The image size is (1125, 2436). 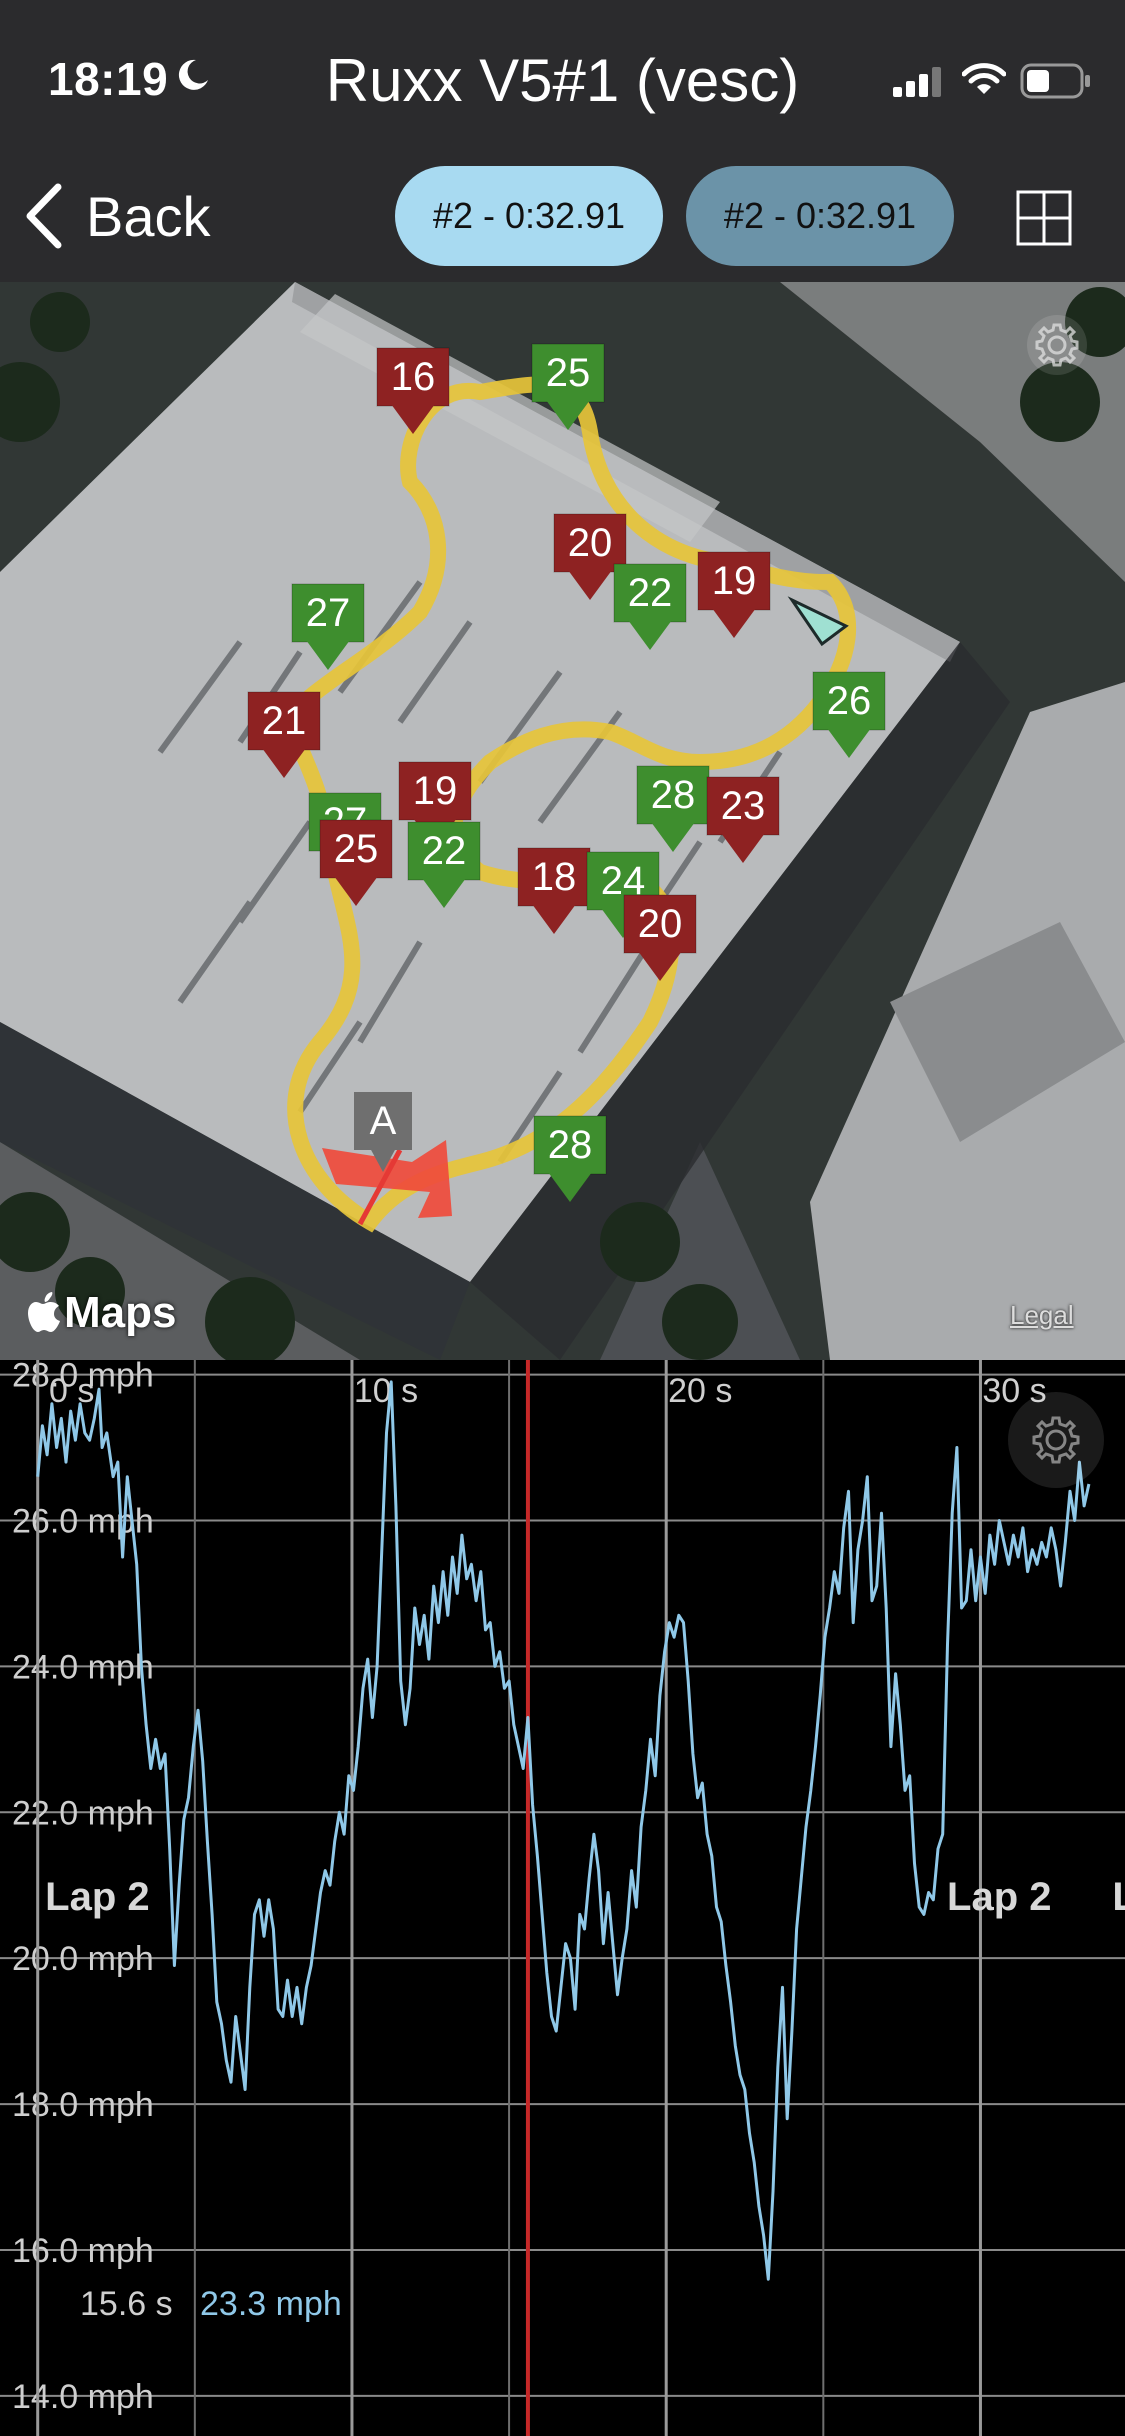 I want to click on app-title: Ruxx V5#1 (vesc), so click(x=562, y=80).